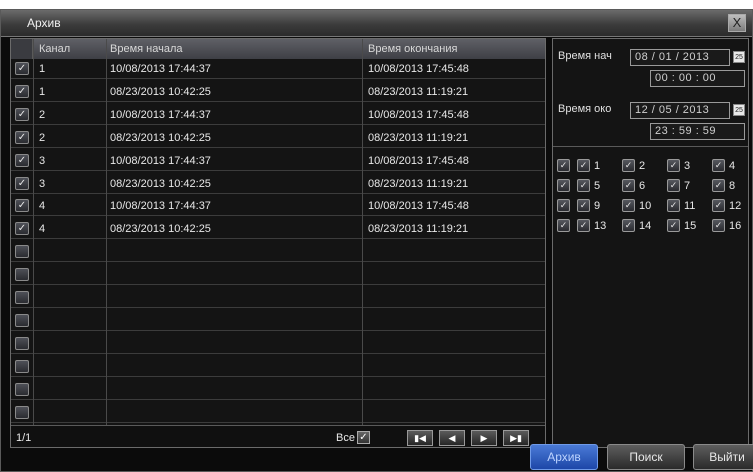 The height and width of the screenshot is (472, 753). What do you see at coordinates (735, 226) in the screenshot?
I see `channel-number: 16` at bounding box center [735, 226].